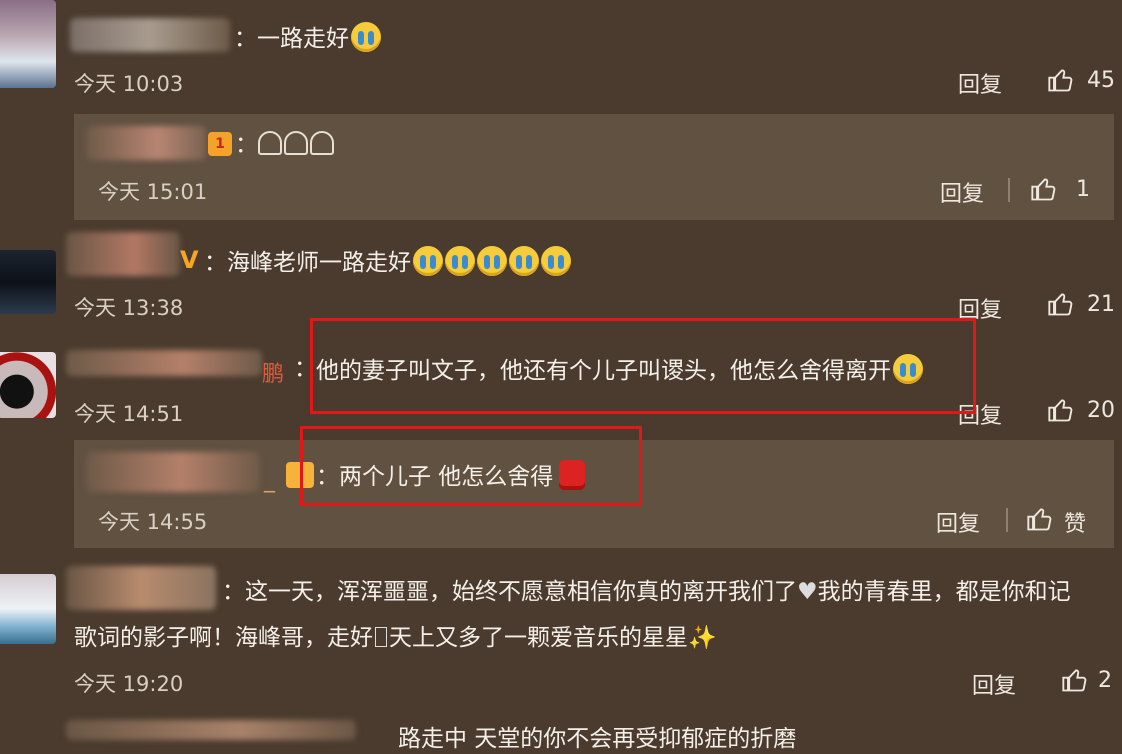  What do you see at coordinates (285, 145) in the screenshot?
I see `subreply-text: ：` at bounding box center [285, 145].